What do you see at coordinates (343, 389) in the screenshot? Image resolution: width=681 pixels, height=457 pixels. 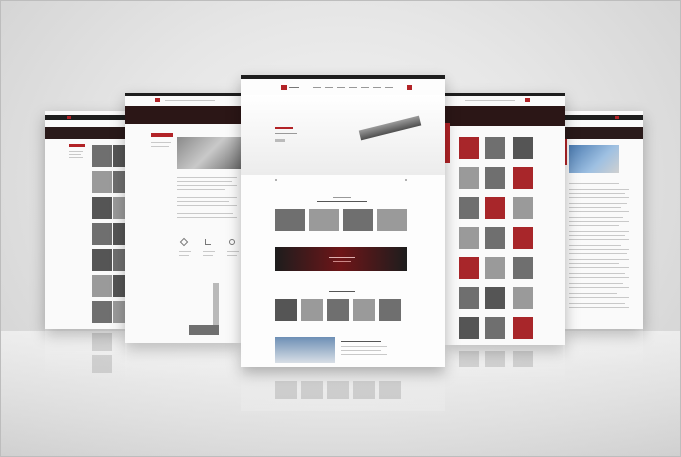 I see `center-reflection` at bounding box center [343, 389].